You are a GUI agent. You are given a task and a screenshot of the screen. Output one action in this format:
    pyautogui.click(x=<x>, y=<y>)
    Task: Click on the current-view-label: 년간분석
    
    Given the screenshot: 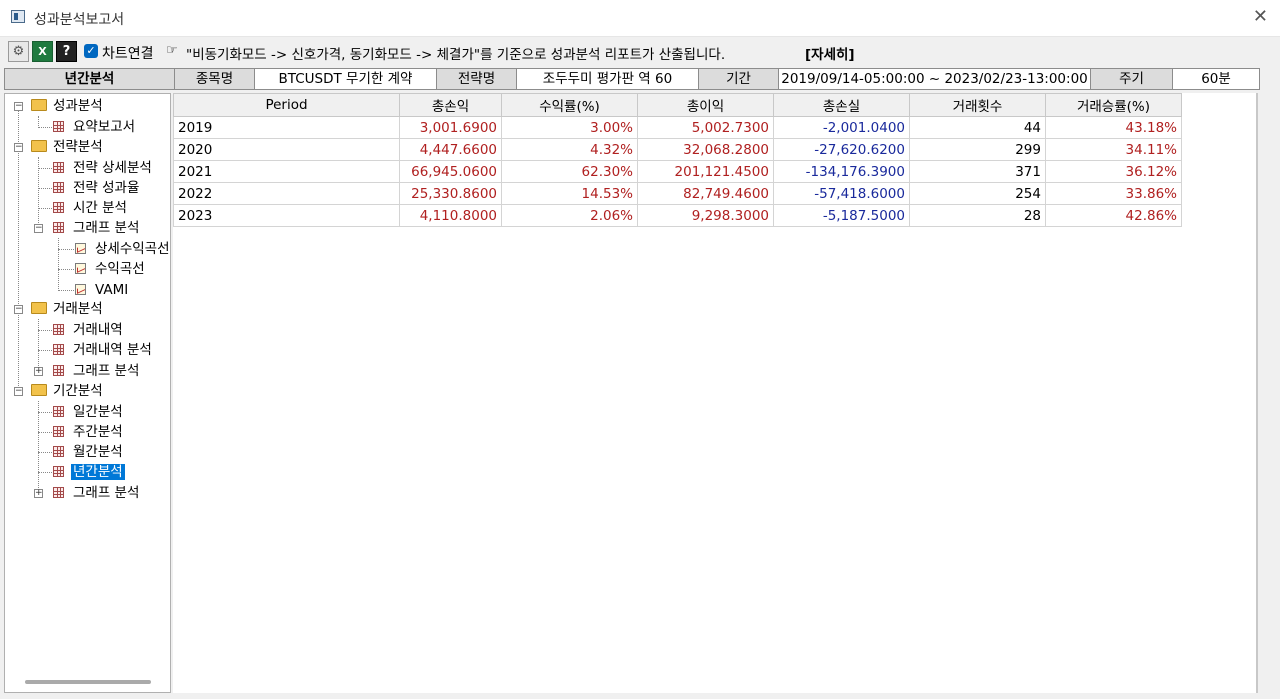 What is the action you would take?
    pyautogui.click(x=90, y=79)
    